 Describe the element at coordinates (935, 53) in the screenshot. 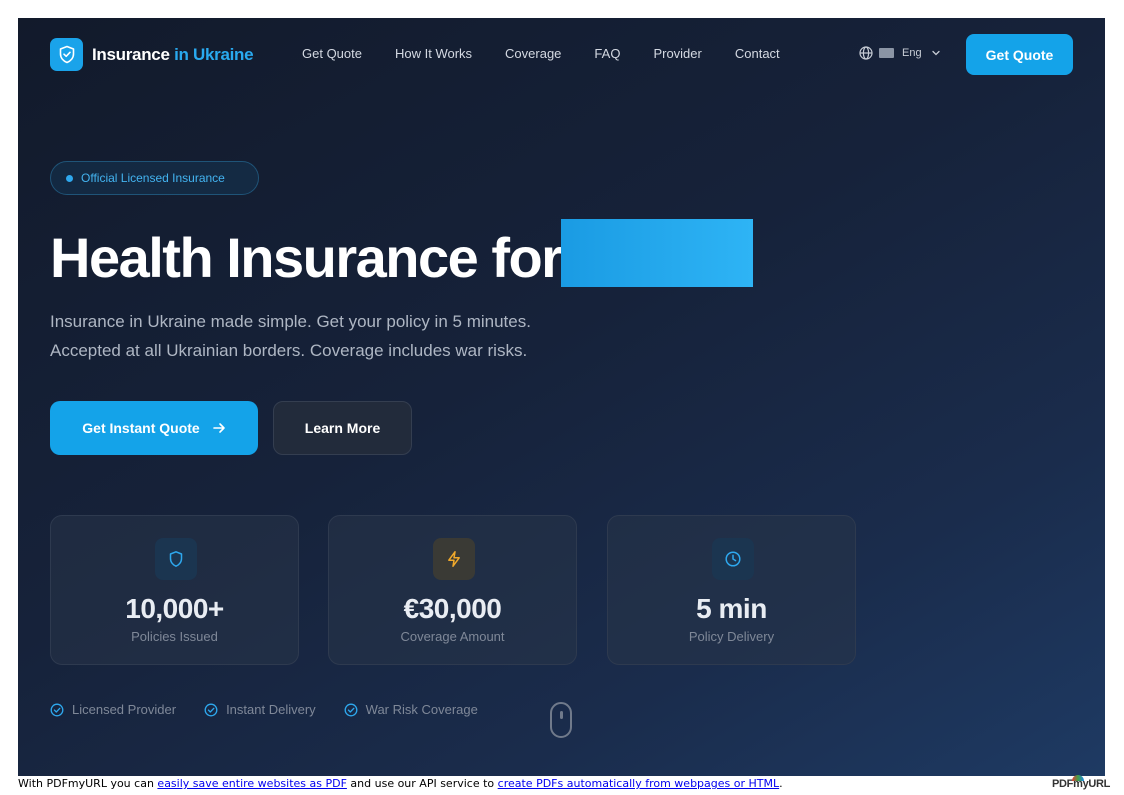

I see `chevron-down-icon` at that location.